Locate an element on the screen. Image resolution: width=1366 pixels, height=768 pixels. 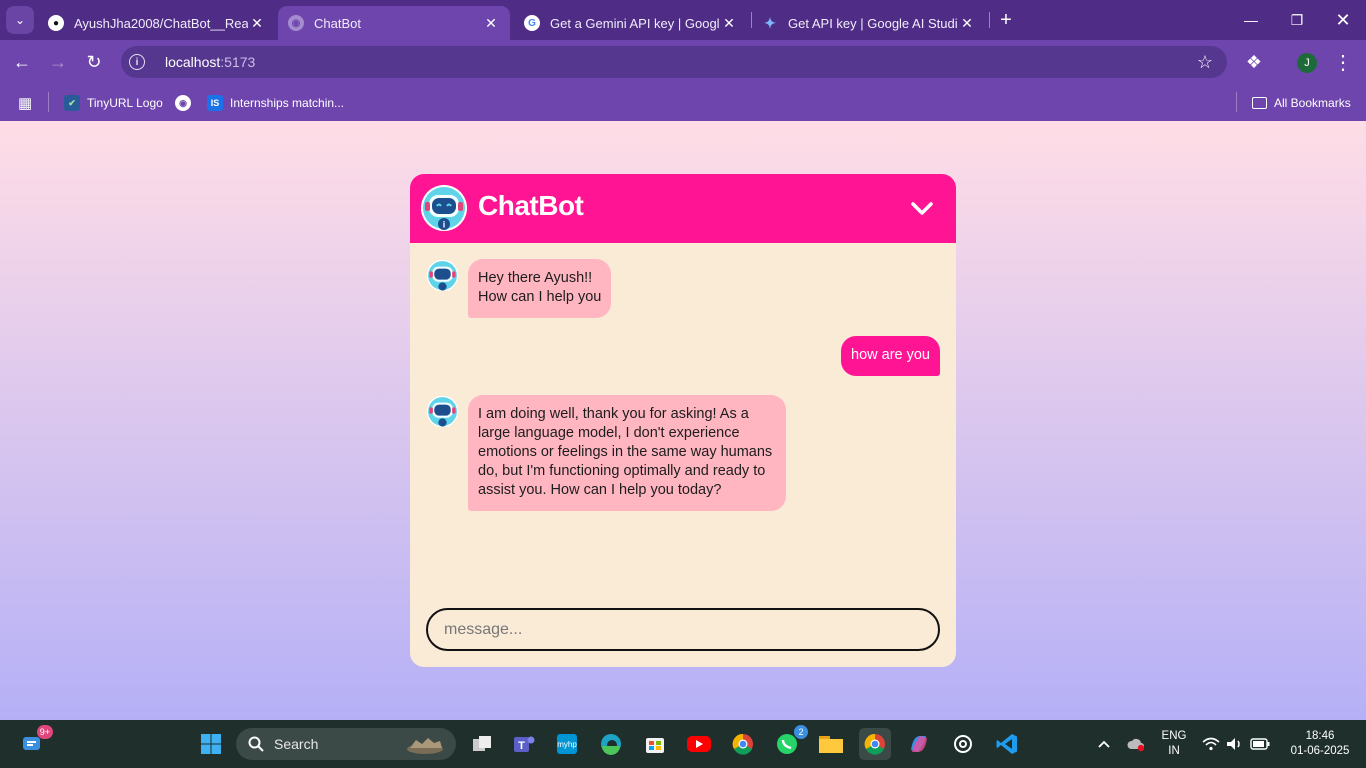
profile-avatar: J is located at coordinates (1307, 63).